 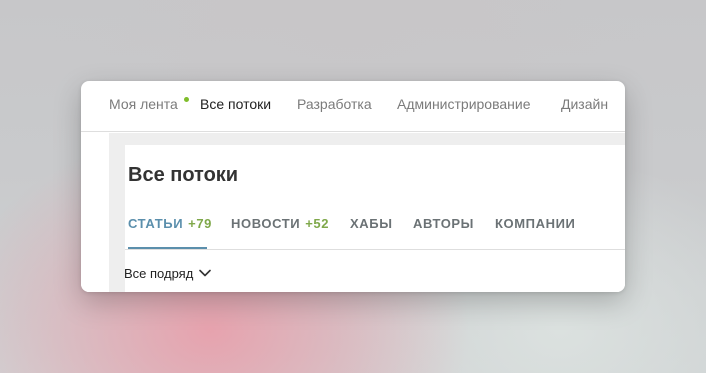 What do you see at coordinates (167, 248) in the screenshot?
I see `active-tab-underline` at bounding box center [167, 248].